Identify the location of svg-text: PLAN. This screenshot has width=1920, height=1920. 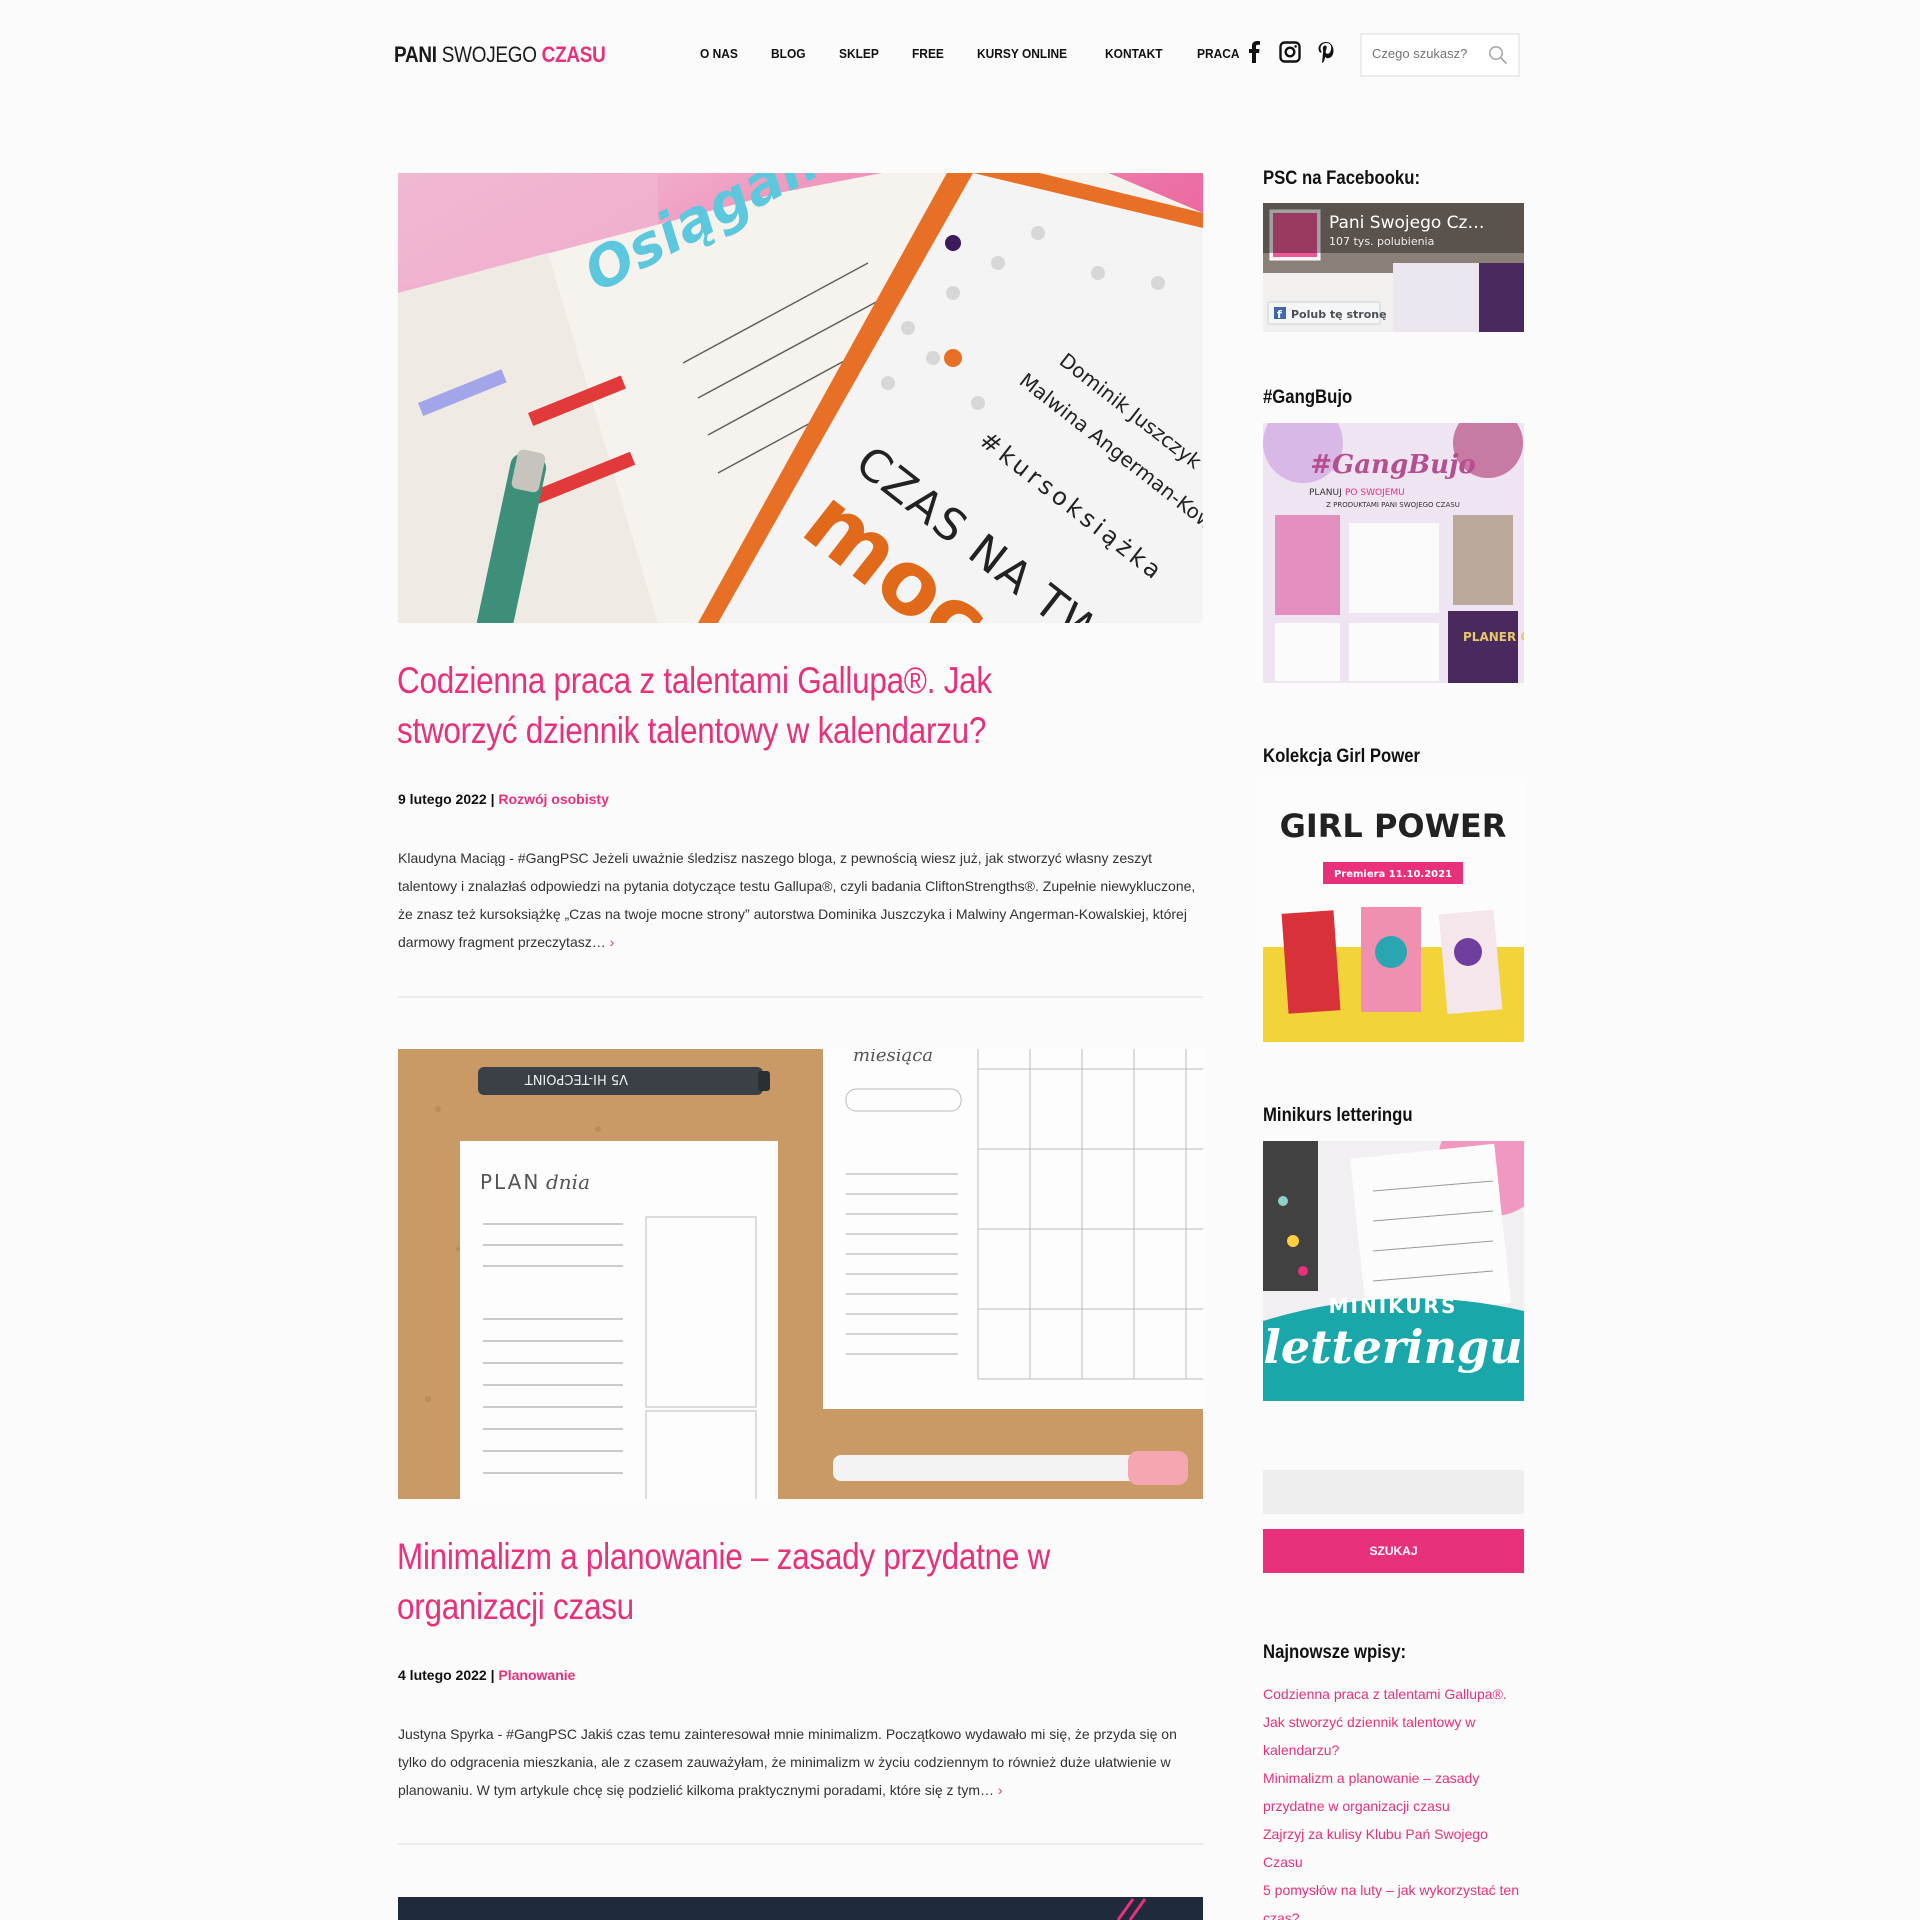
(510, 1182).